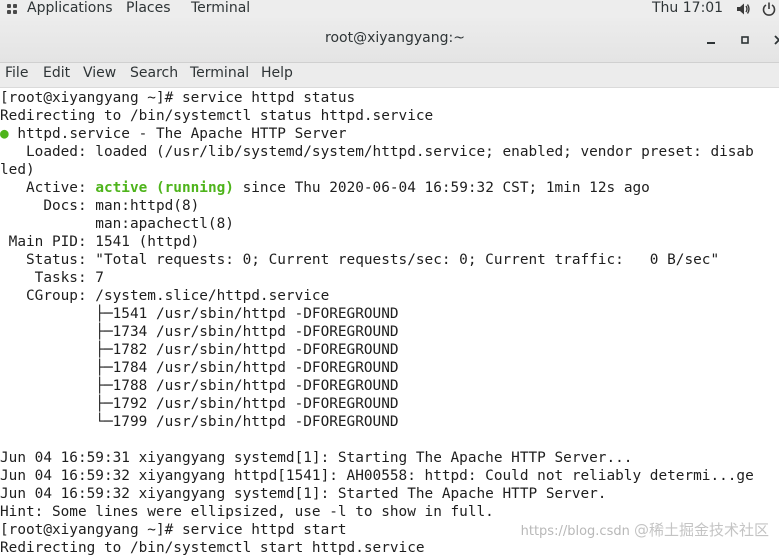 The height and width of the screenshot is (558, 779). Describe the element at coordinates (70, 8) in the screenshot. I see `applications-menu: Applications` at that location.